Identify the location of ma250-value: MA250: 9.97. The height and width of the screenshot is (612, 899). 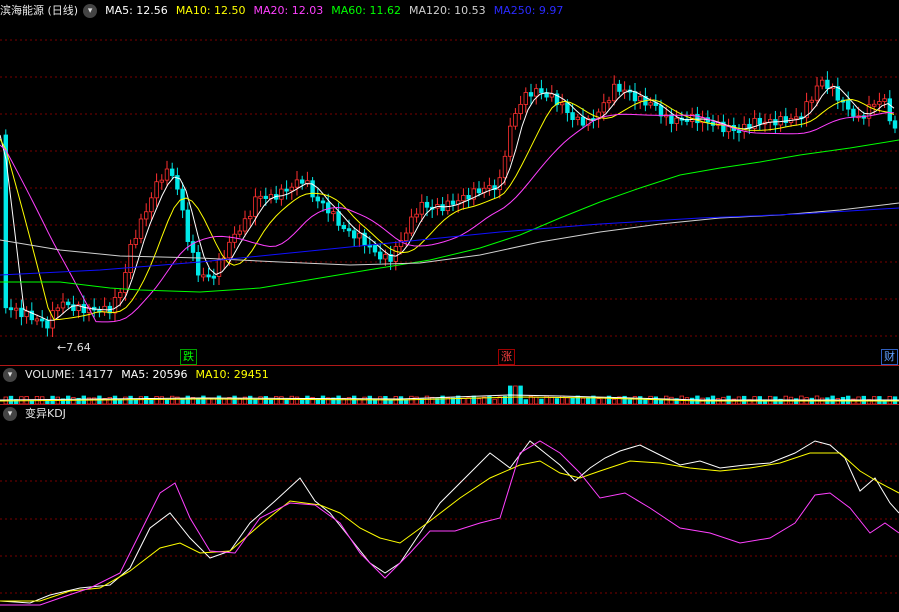
(528, 10).